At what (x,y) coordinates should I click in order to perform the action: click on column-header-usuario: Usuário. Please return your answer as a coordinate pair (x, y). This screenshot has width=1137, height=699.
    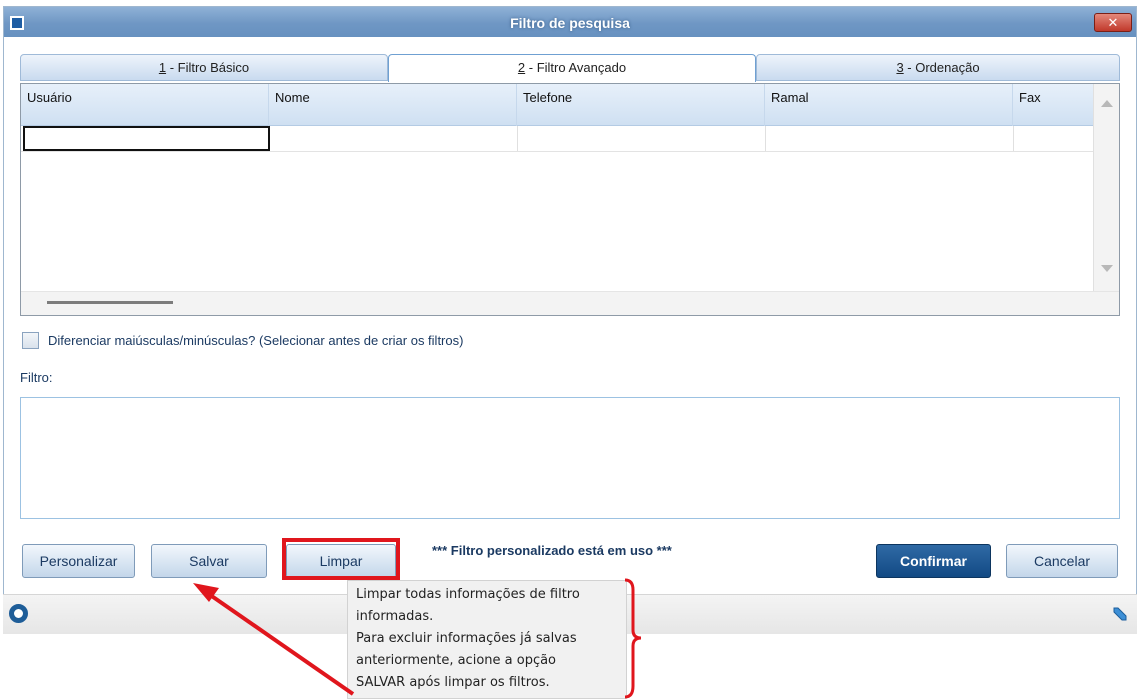
    Looking at the image, I should click on (145, 105).